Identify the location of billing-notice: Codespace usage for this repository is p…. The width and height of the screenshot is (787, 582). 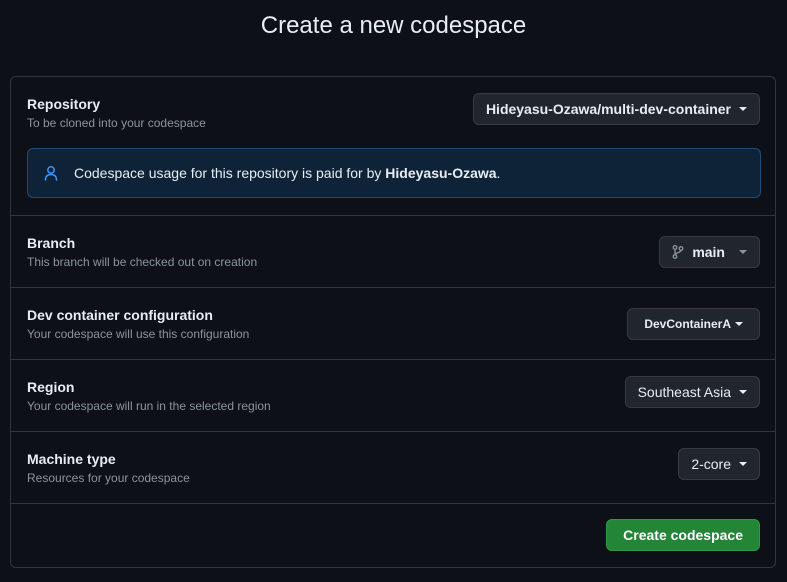
(394, 173).